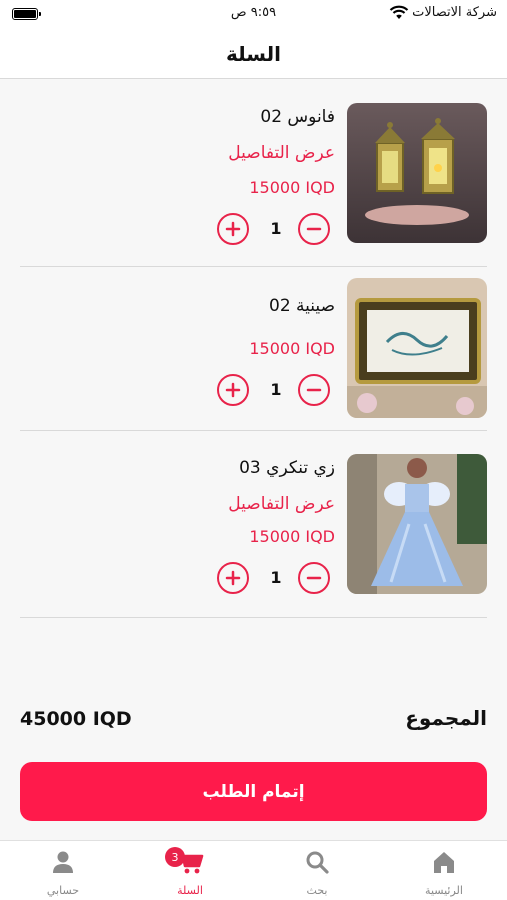 The image size is (507, 900). What do you see at coordinates (253, 12) in the screenshot?
I see `status-time: ٩:٥٩ ص` at bounding box center [253, 12].